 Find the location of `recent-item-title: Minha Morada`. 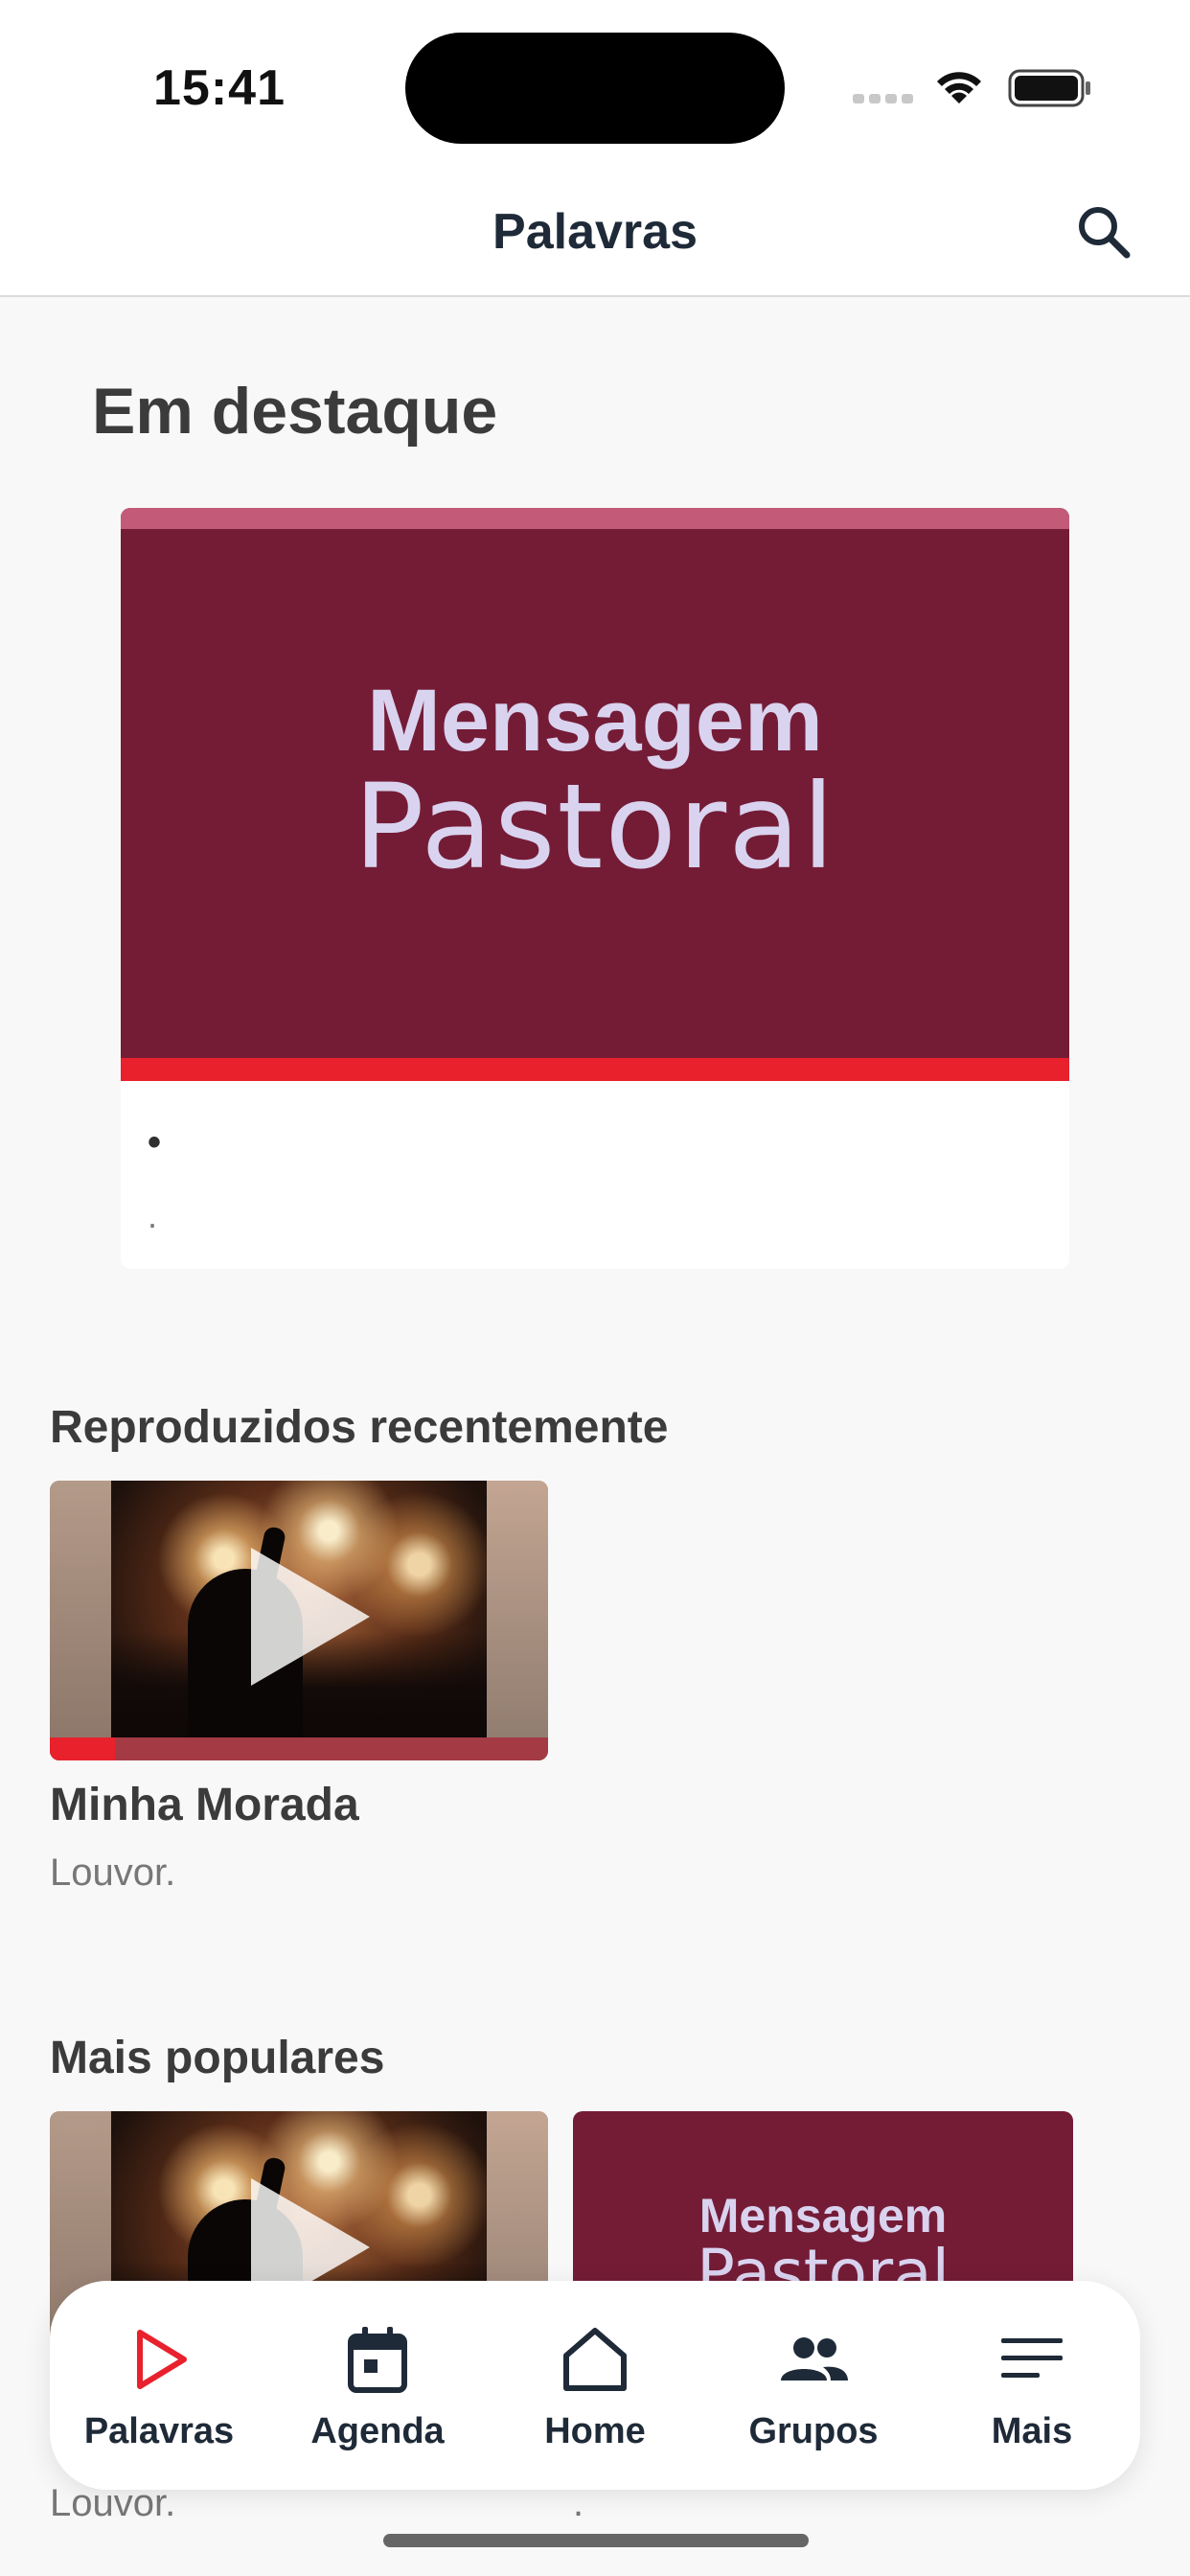

recent-item-title: Minha Morada is located at coordinates (205, 1805).